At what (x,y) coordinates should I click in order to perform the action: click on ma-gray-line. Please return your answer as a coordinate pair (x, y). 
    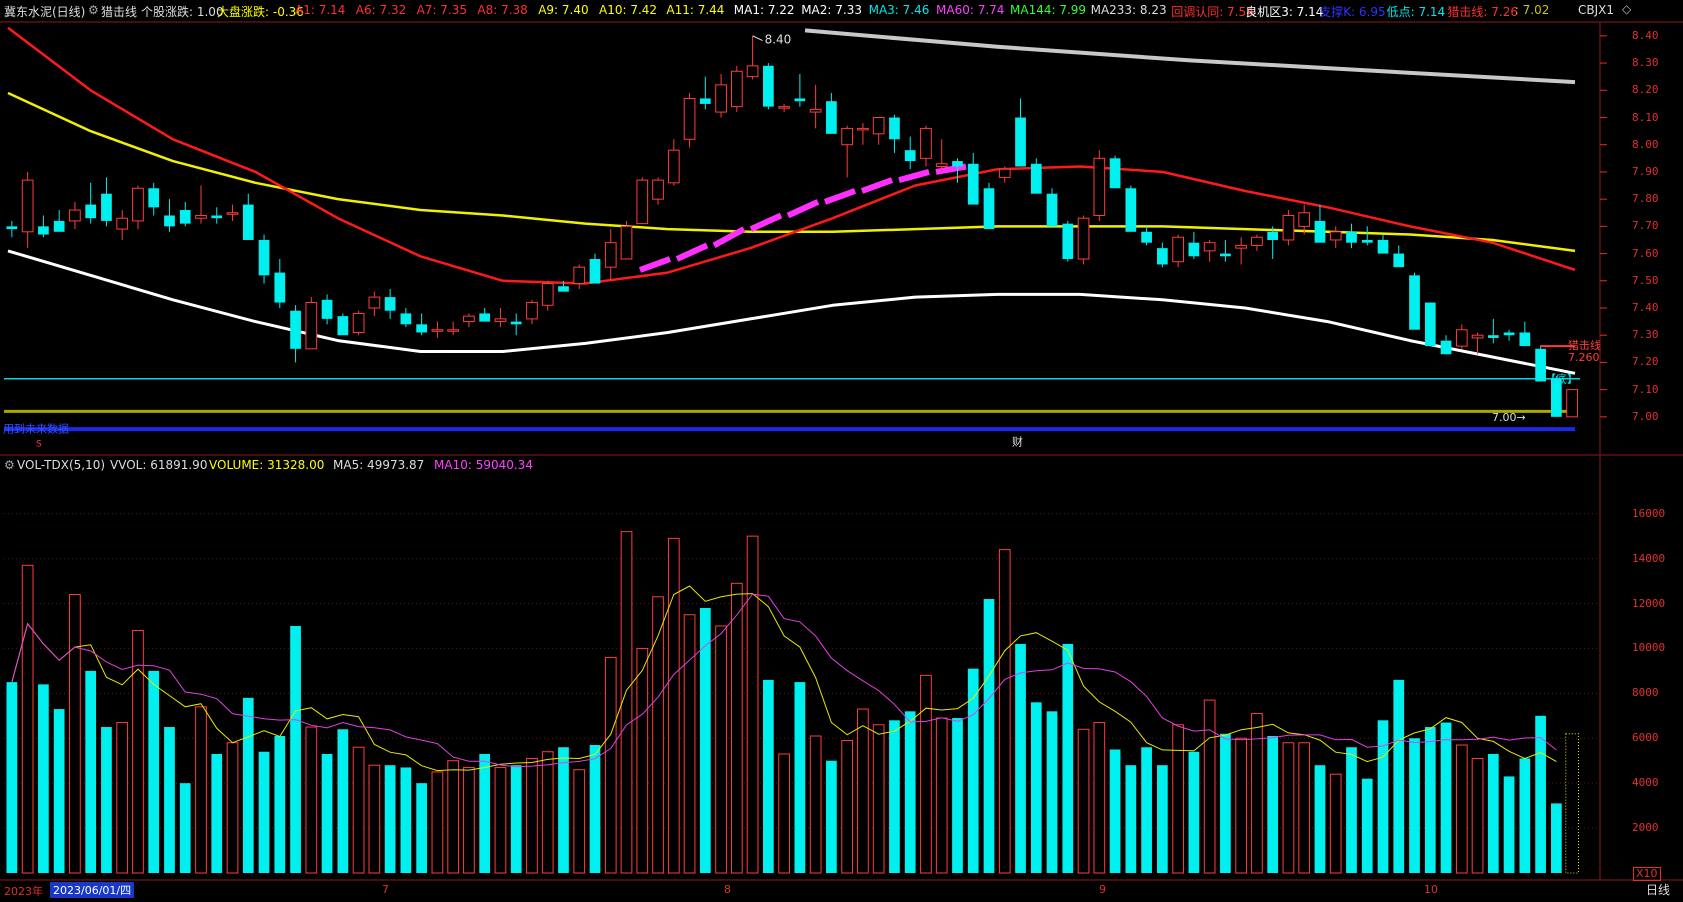
    Looking at the image, I should click on (1190, 56).